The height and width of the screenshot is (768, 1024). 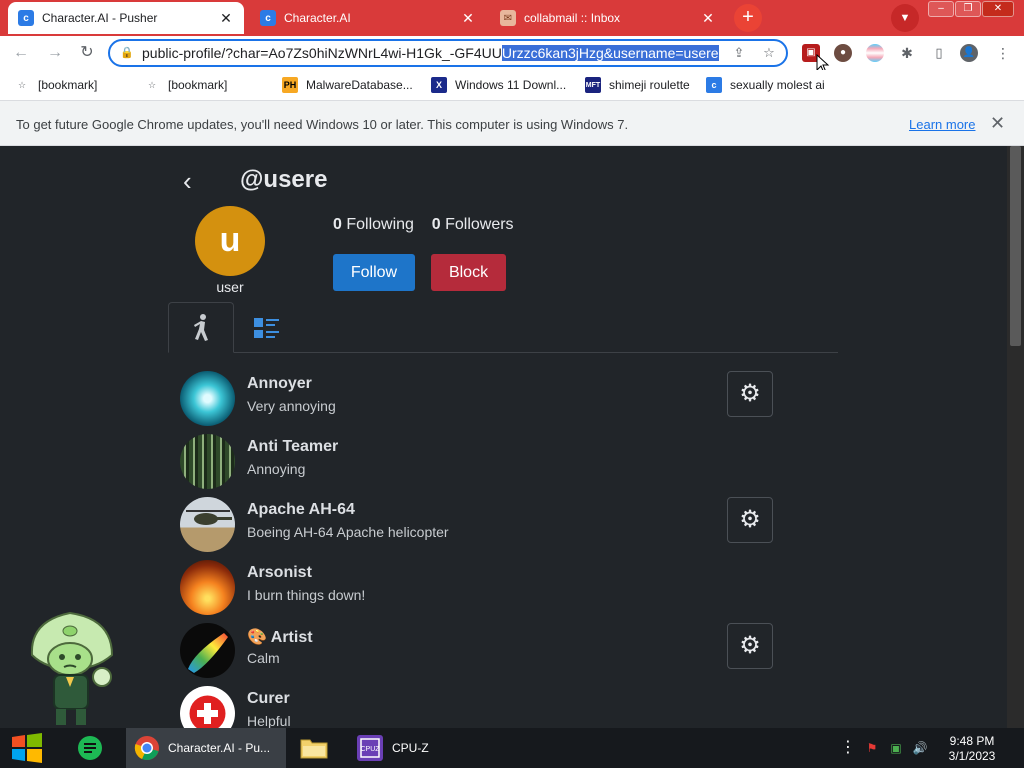 I want to click on forward-arrow-icon: →, so click(x=55, y=53).